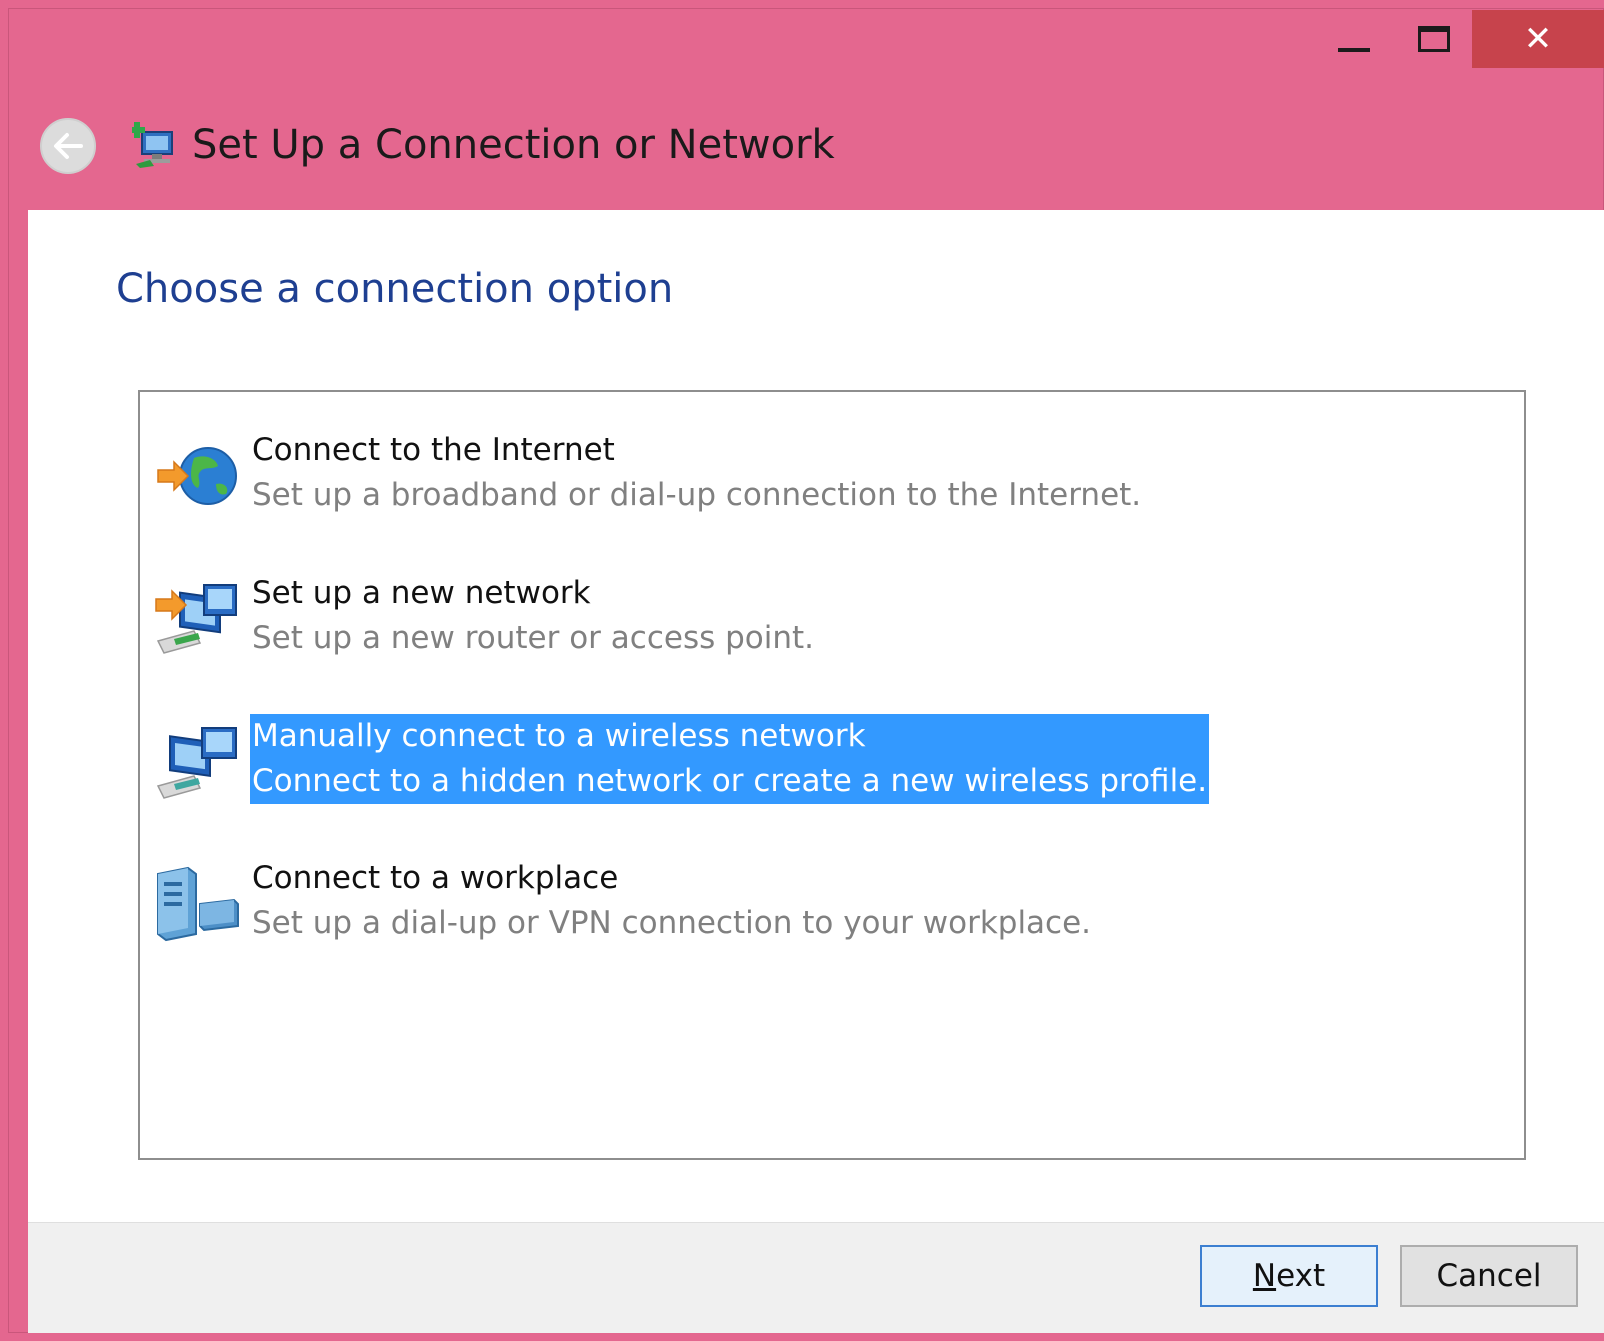 This screenshot has width=1604, height=1341. What do you see at coordinates (421, 593) in the screenshot?
I see `option-title: Set up a new network` at bounding box center [421, 593].